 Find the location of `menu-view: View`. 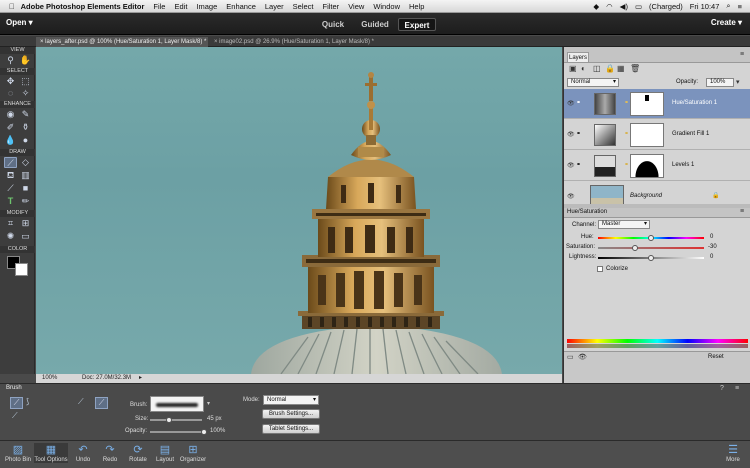

menu-view: View is located at coordinates (356, 6).